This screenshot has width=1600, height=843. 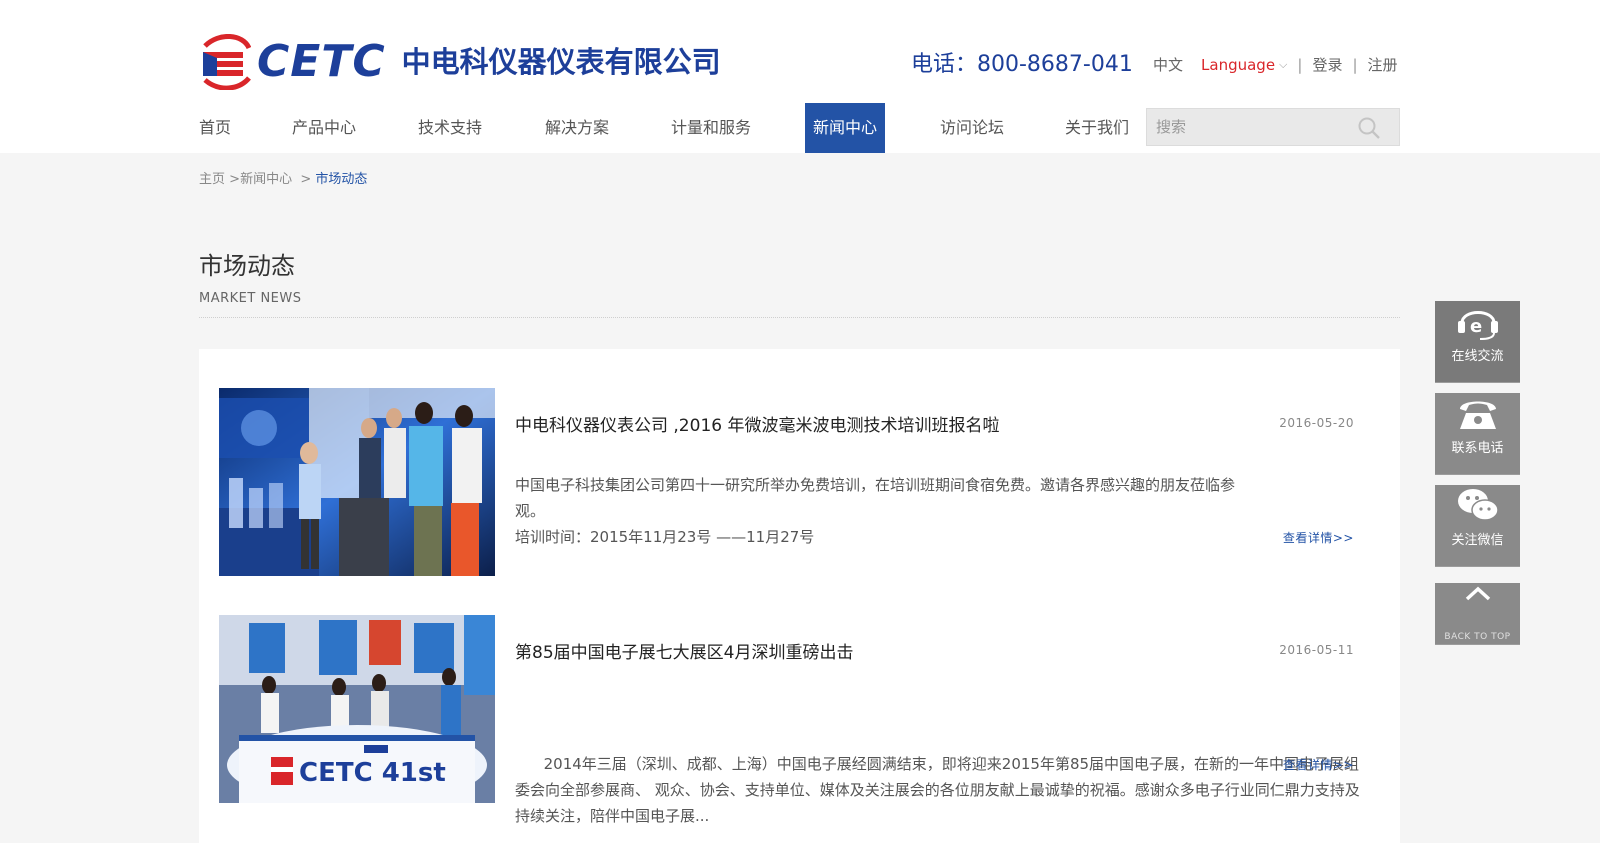 I want to click on contact-phone-label: 联系电话, so click(x=1477, y=448).